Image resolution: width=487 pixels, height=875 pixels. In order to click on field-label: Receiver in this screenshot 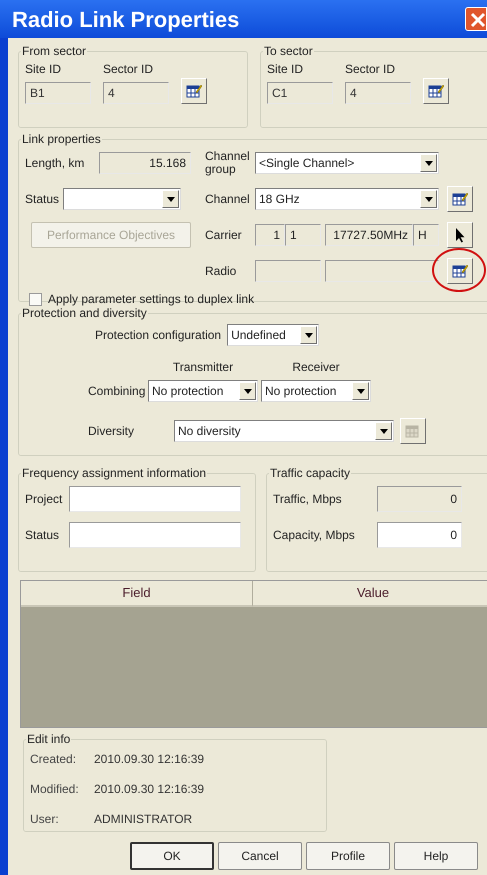, I will do `click(316, 367)`.